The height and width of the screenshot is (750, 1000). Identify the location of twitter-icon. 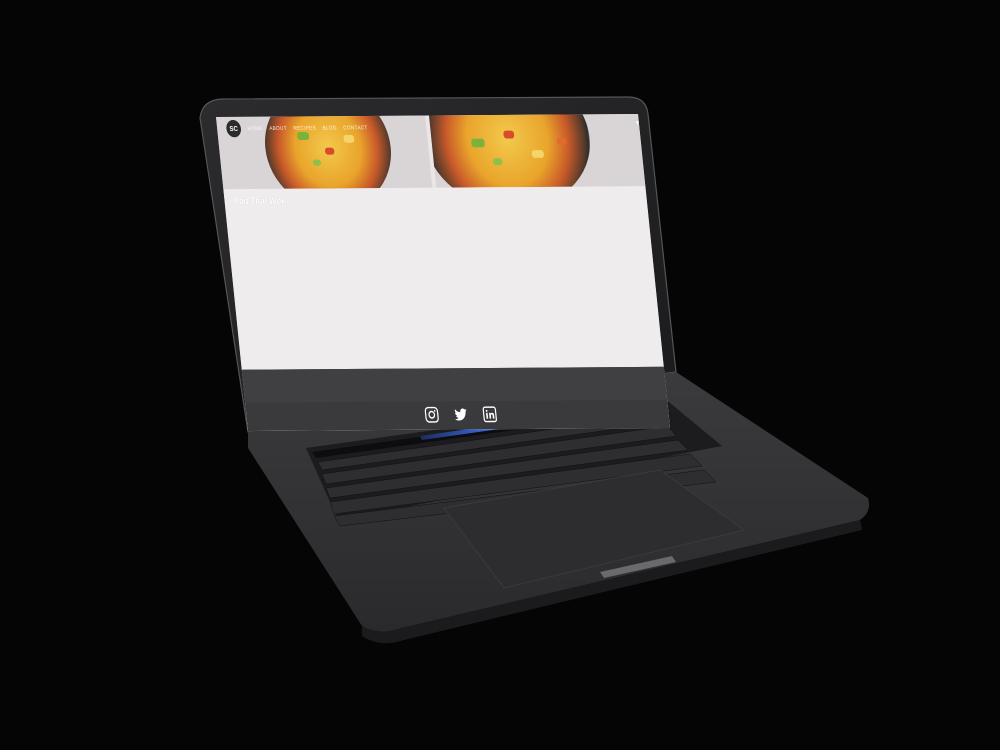
(461, 414).